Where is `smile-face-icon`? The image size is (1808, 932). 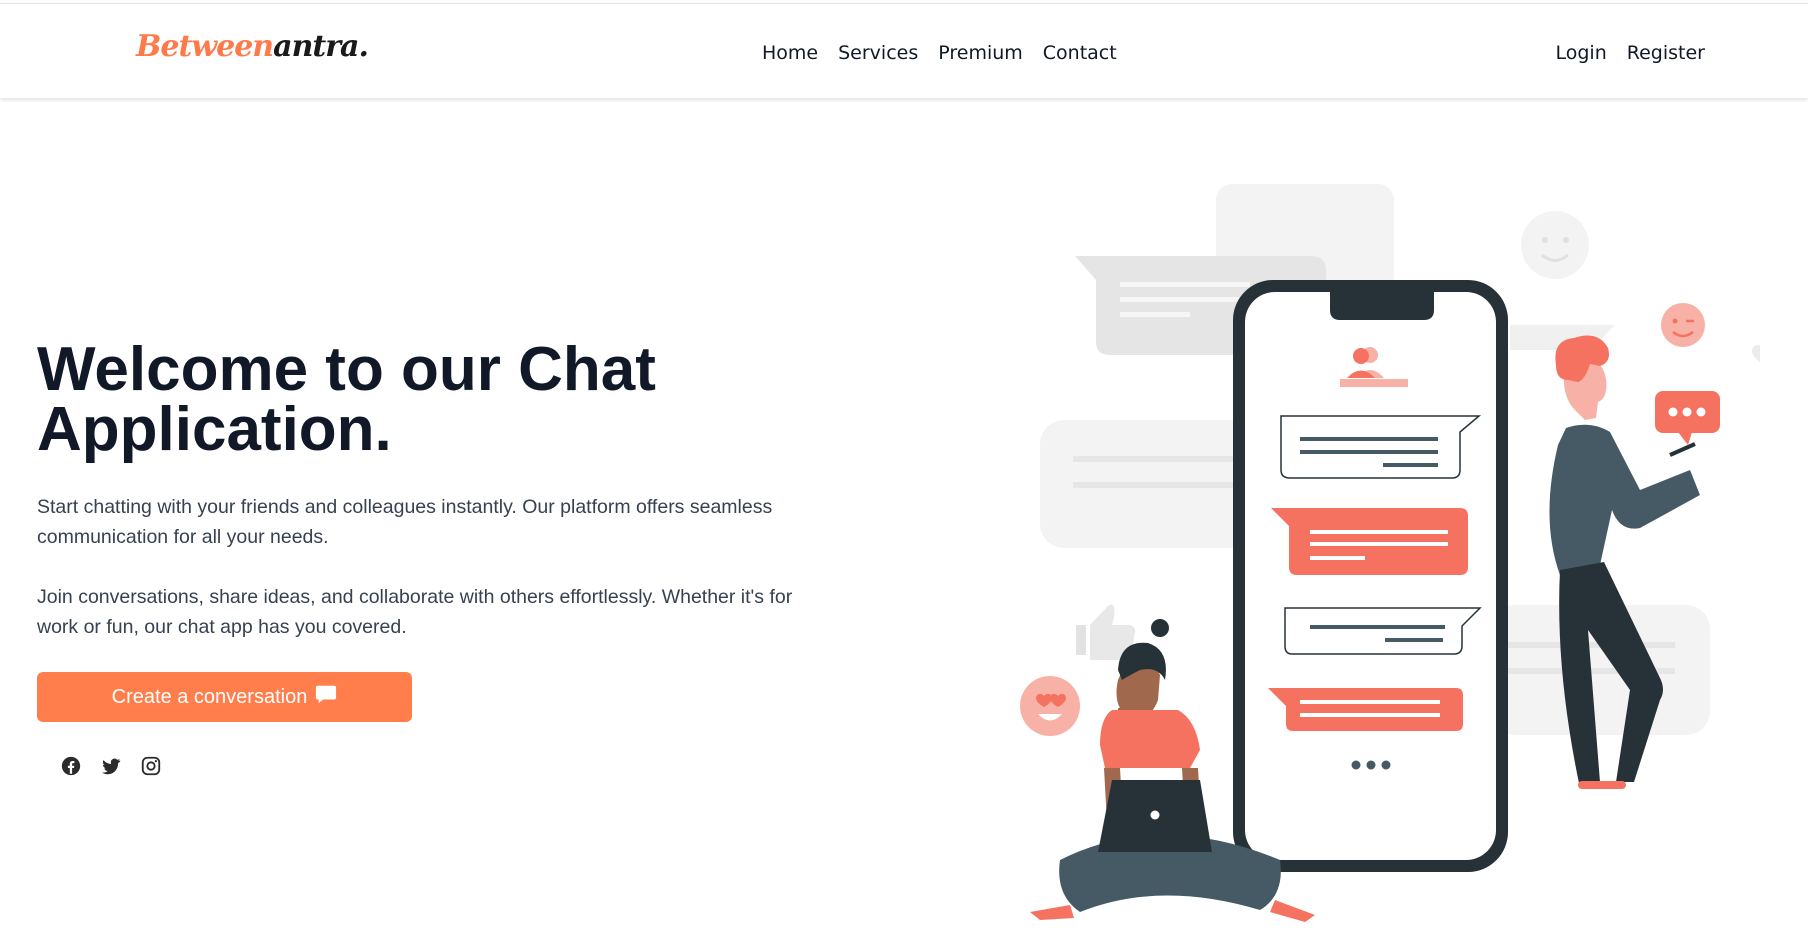 smile-face-icon is located at coordinates (1555, 245).